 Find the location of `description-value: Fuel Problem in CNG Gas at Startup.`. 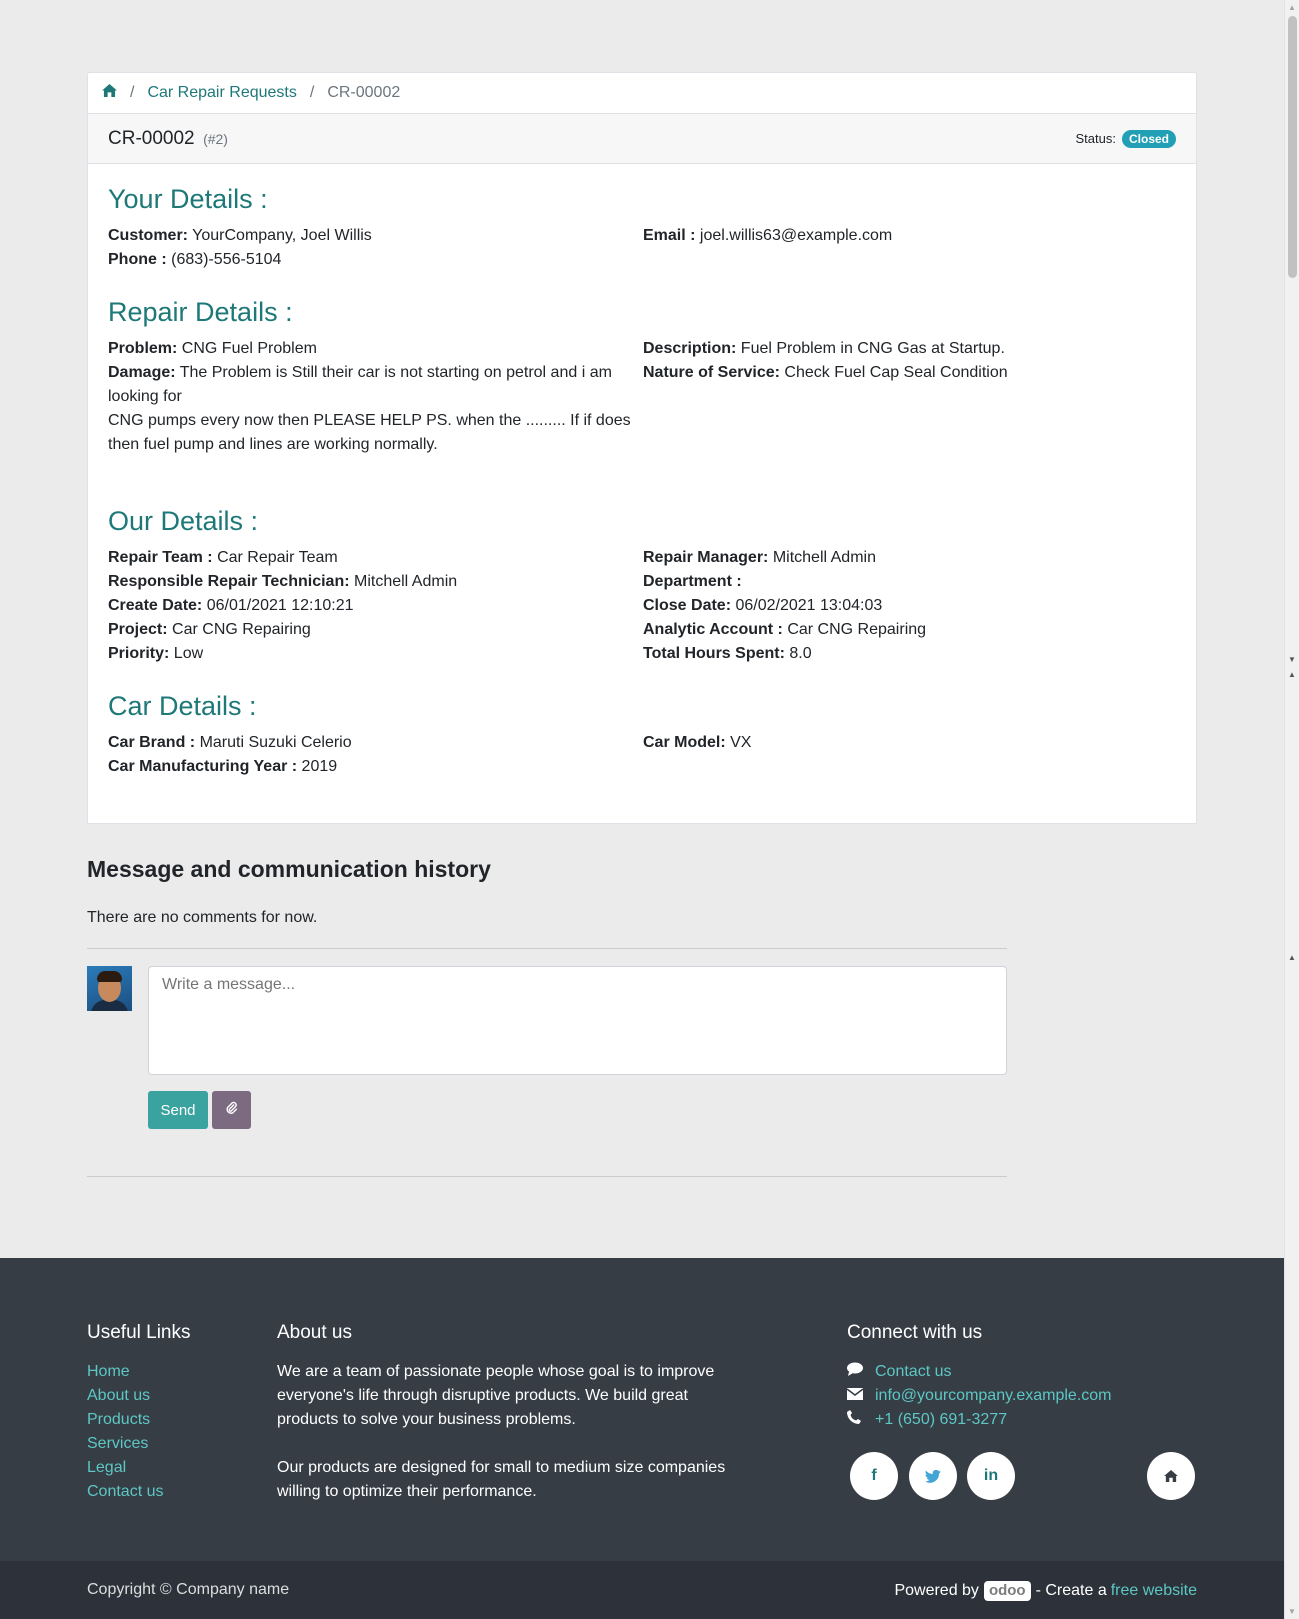

description-value: Fuel Problem in CNG Gas at Startup. is located at coordinates (872, 348).